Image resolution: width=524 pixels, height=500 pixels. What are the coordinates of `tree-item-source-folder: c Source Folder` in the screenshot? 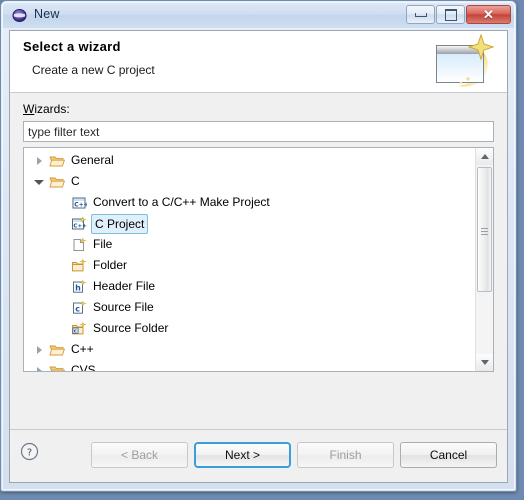 It's located at (250, 328).